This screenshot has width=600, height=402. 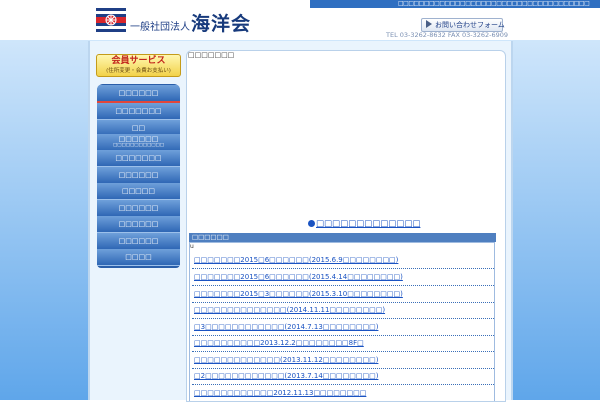 I want to click on news-marker: u, so click(x=192, y=246).